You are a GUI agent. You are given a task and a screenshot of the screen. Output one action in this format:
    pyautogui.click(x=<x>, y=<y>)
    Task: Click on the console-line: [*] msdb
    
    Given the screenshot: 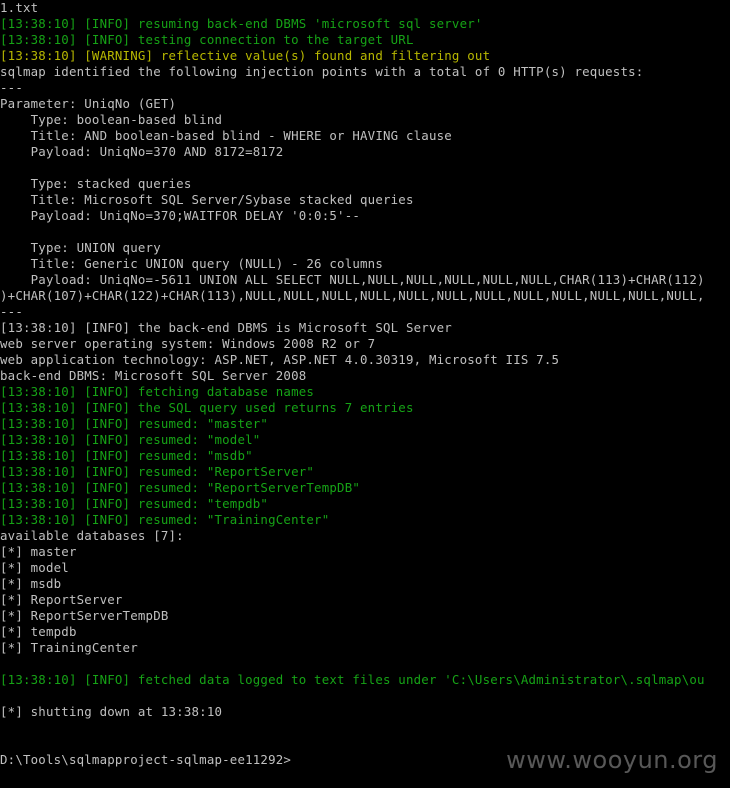 What is the action you would take?
    pyautogui.click(x=31, y=583)
    